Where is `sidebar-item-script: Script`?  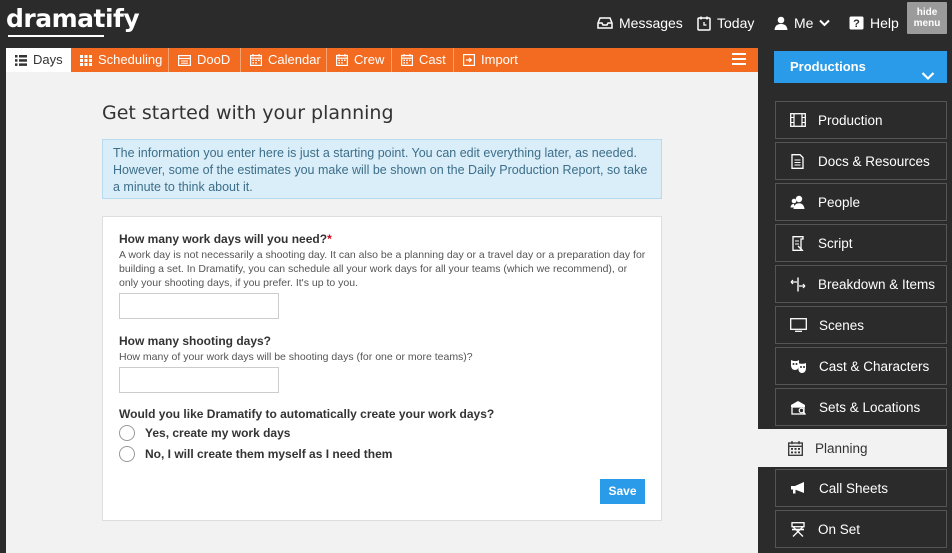
sidebar-item-script: Script is located at coordinates (861, 243).